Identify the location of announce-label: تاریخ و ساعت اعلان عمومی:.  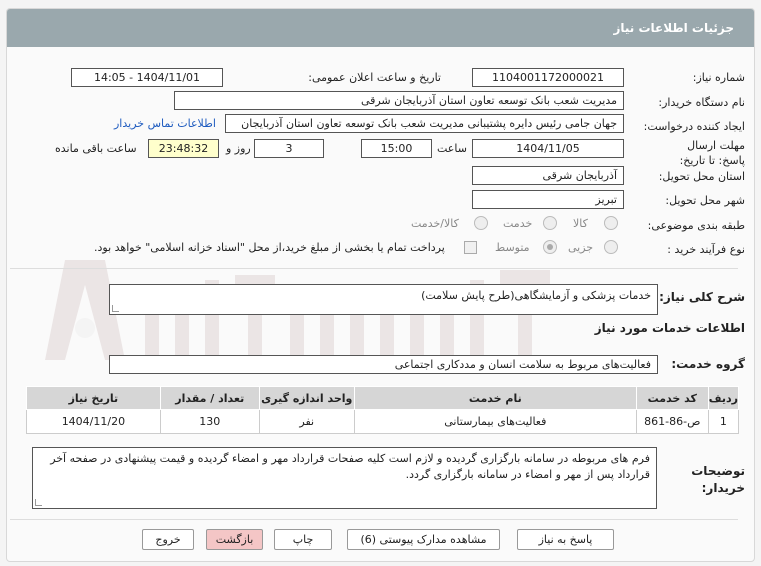
(374, 77).